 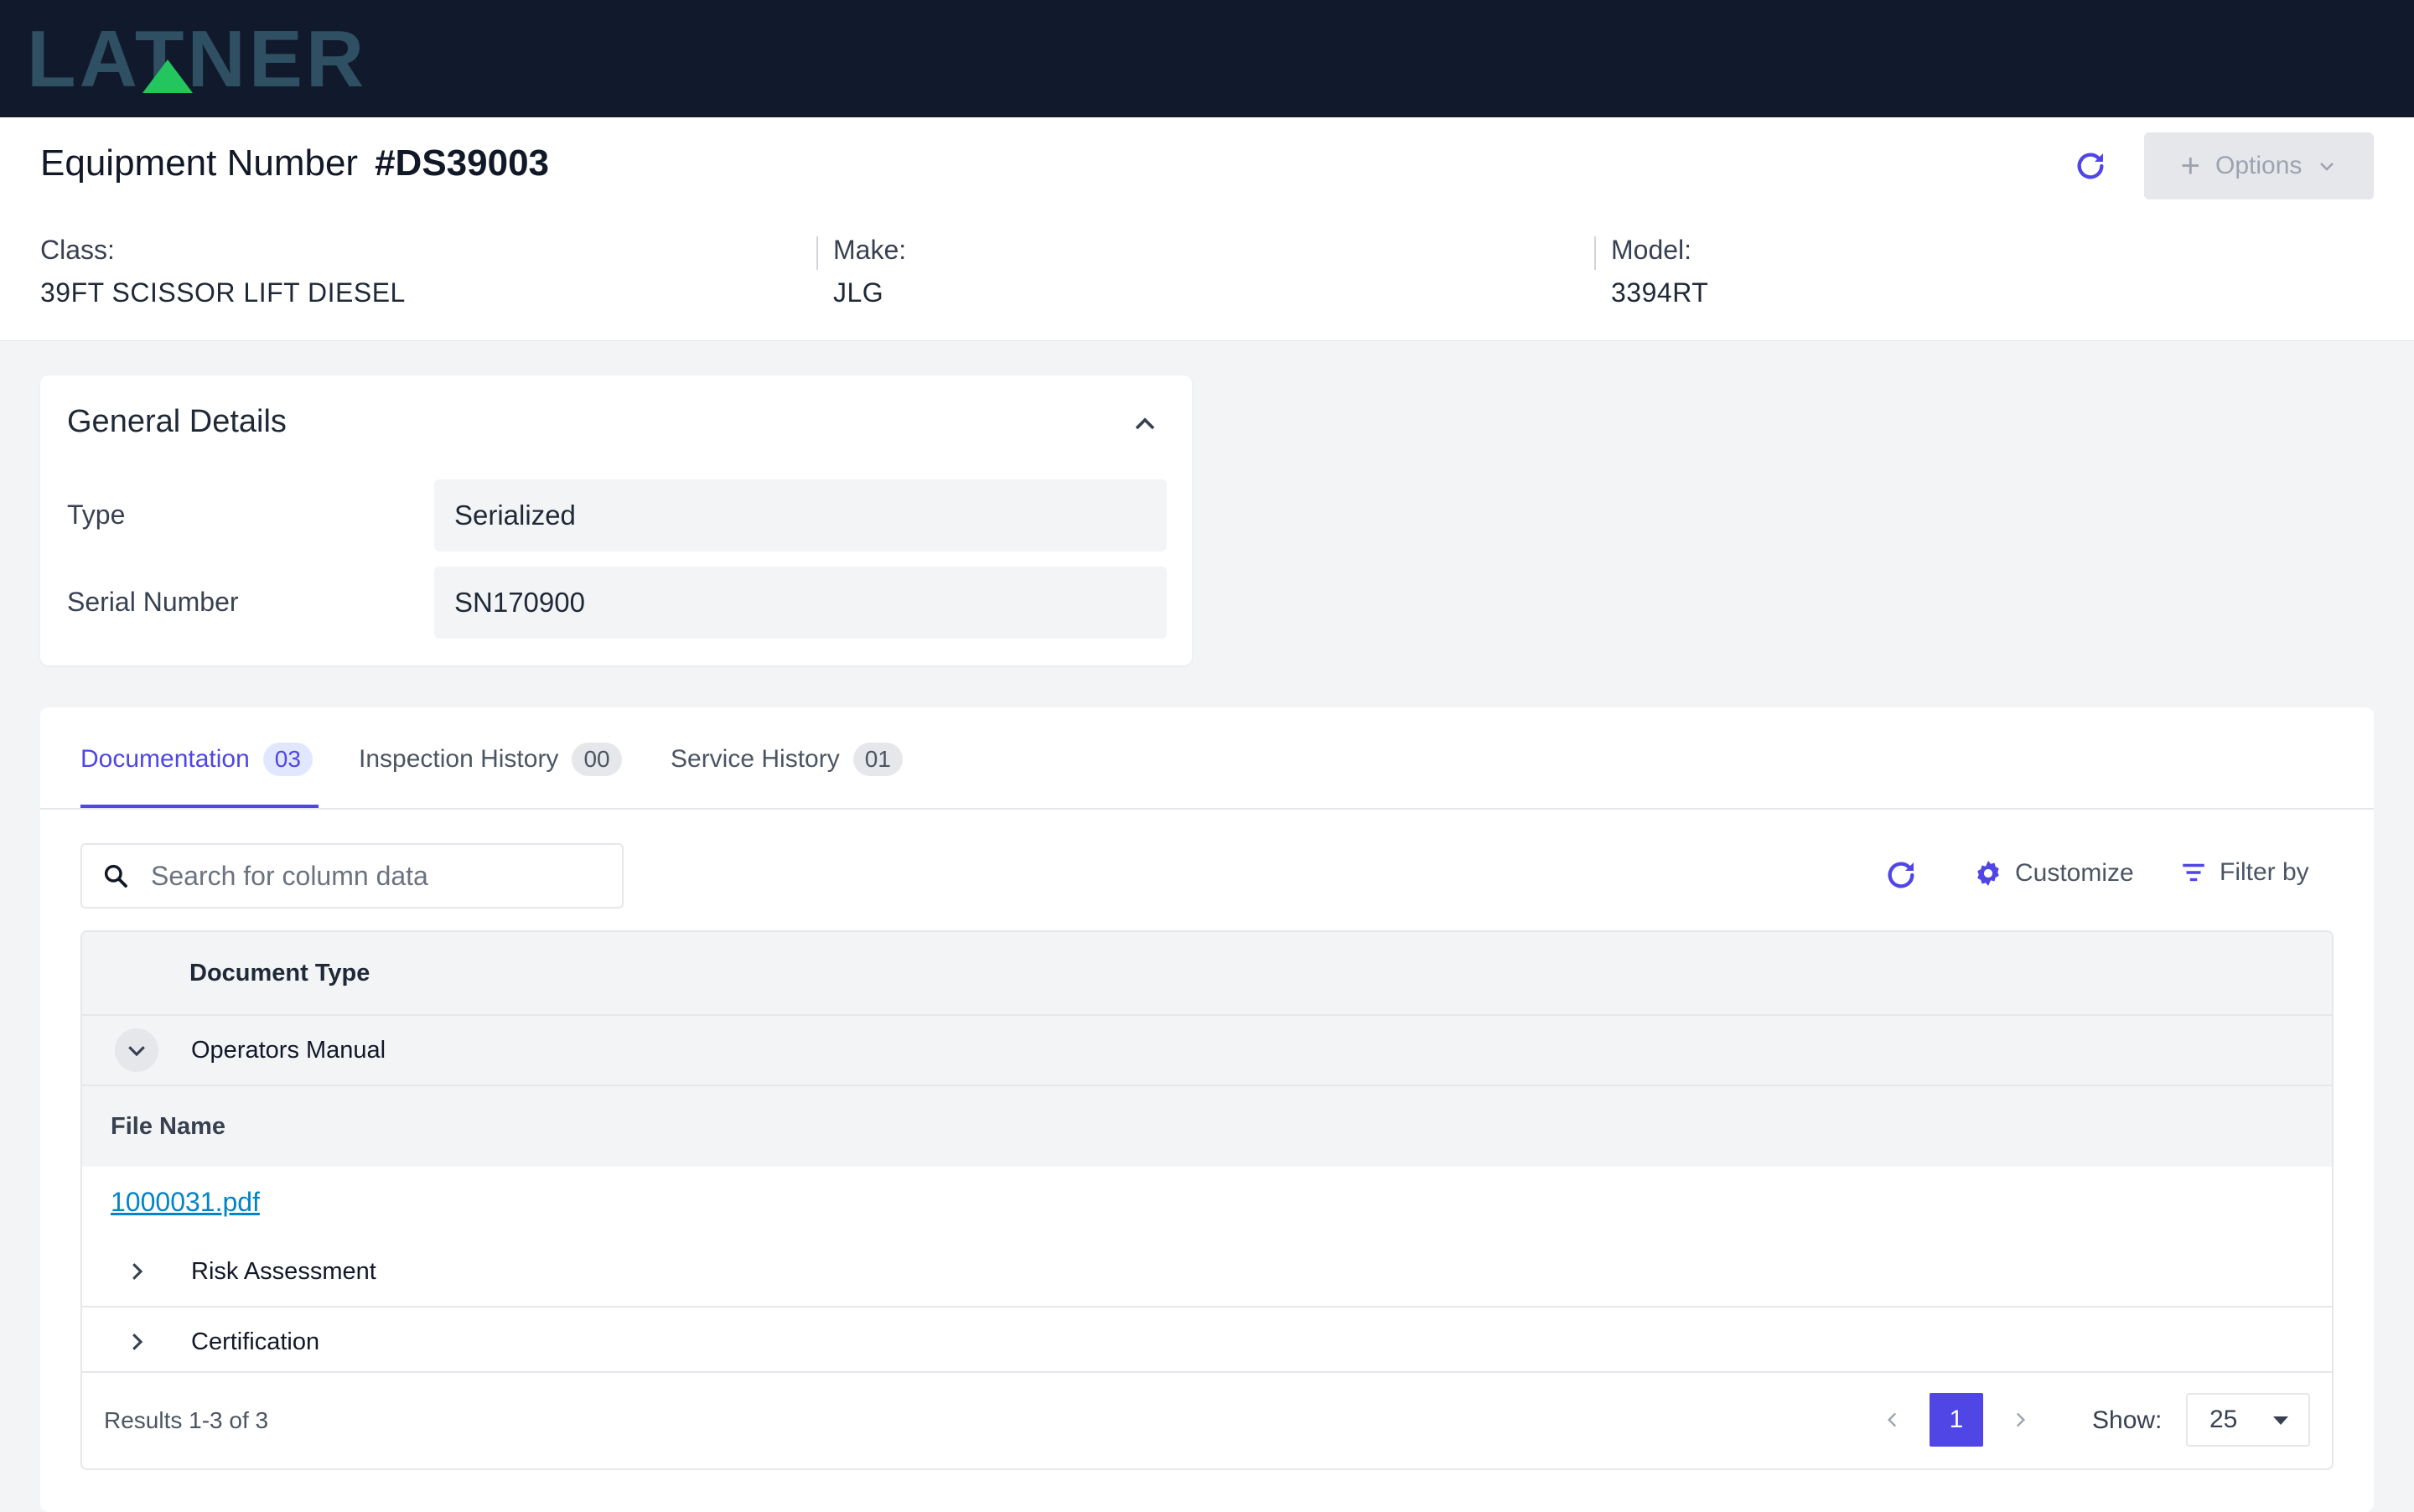 I want to click on filter-by-button: Filter by, so click(x=2244, y=872).